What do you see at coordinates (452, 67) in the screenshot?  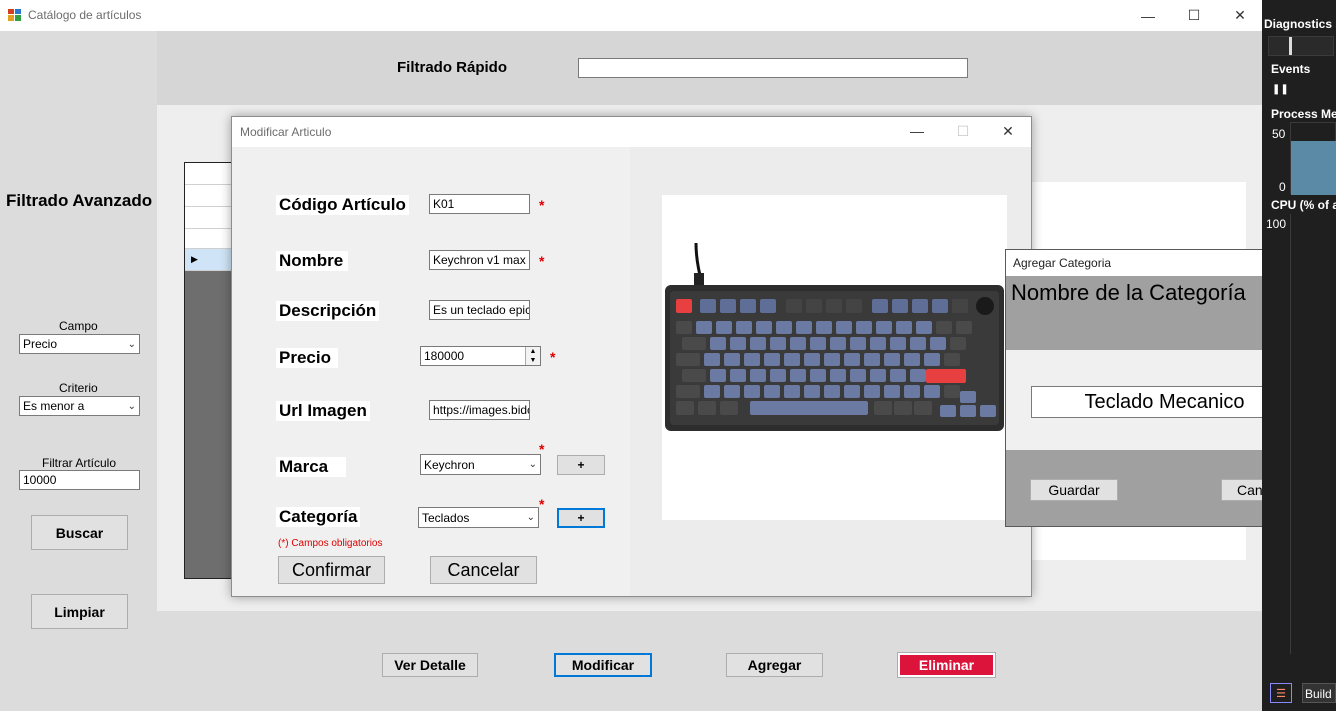 I see `quick-filter-label: Filtrado Rápido` at bounding box center [452, 67].